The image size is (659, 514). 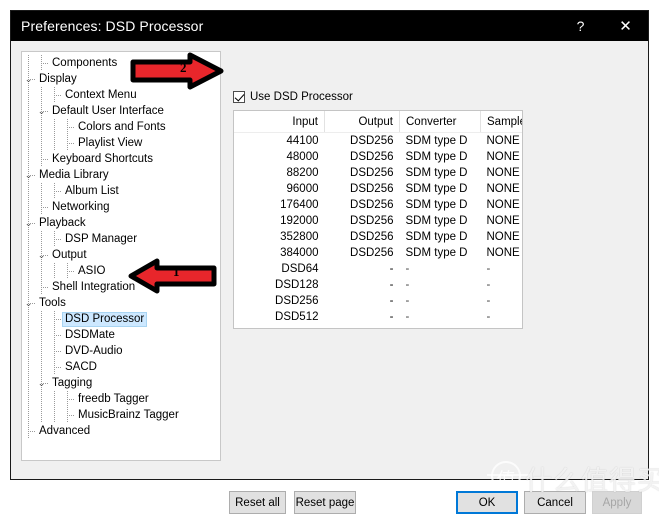 What do you see at coordinates (617, 502) in the screenshot?
I see `apply-button: Apply` at bounding box center [617, 502].